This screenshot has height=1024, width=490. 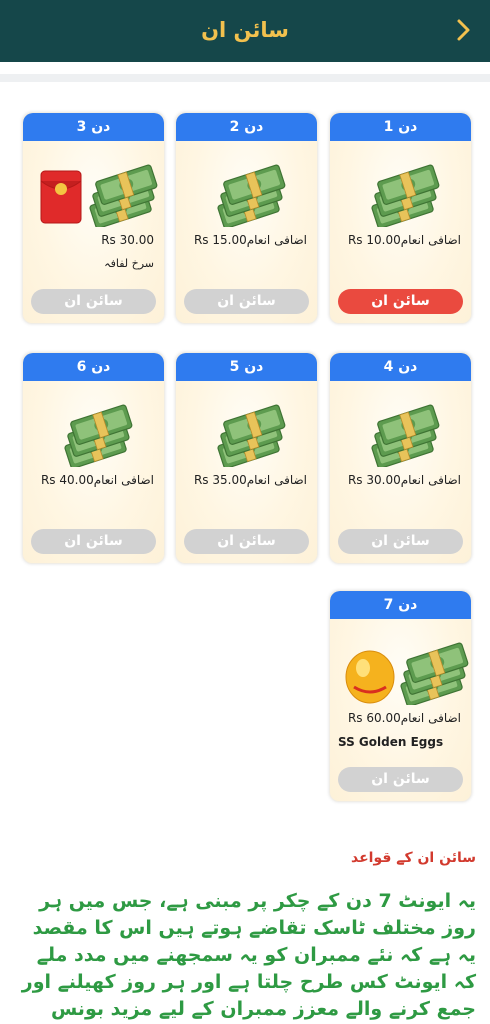 I want to click on divider, so click(x=245, y=78).